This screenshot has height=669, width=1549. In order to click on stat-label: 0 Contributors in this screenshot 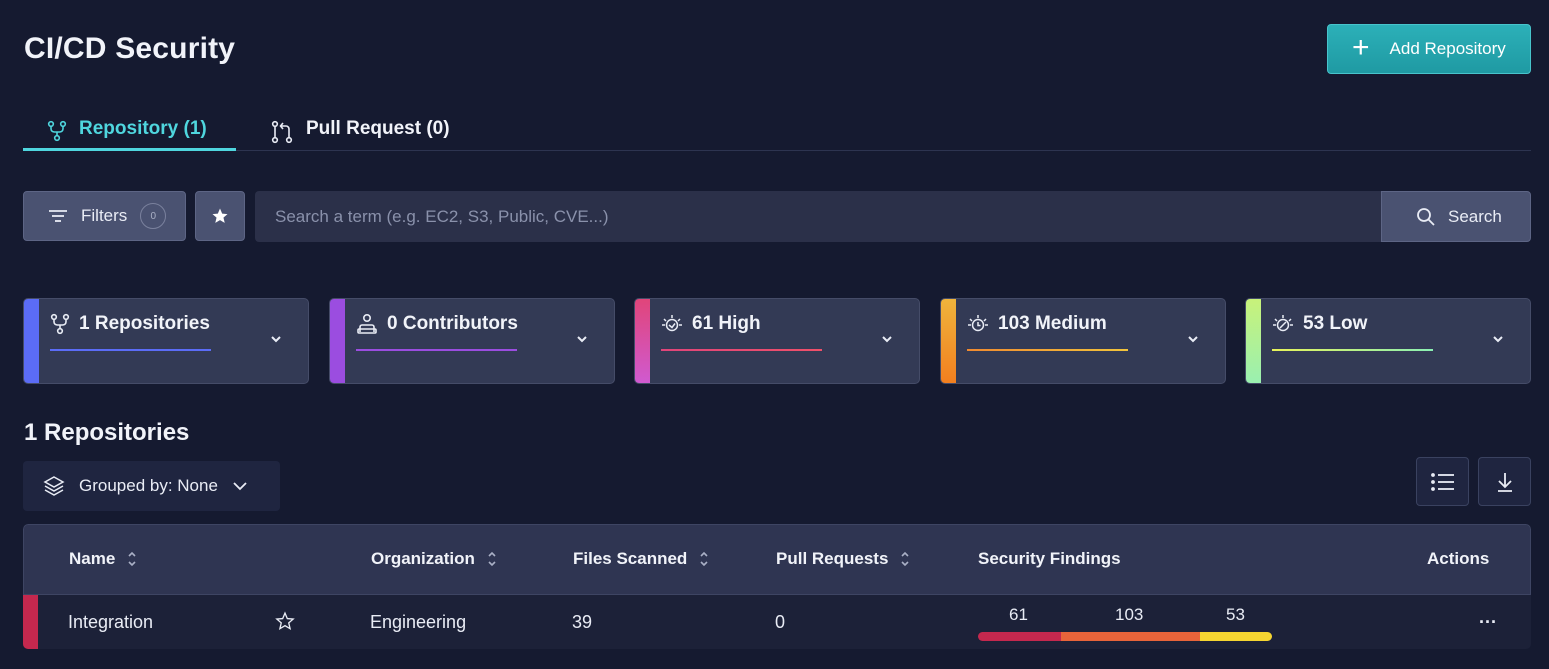, I will do `click(452, 323)`.